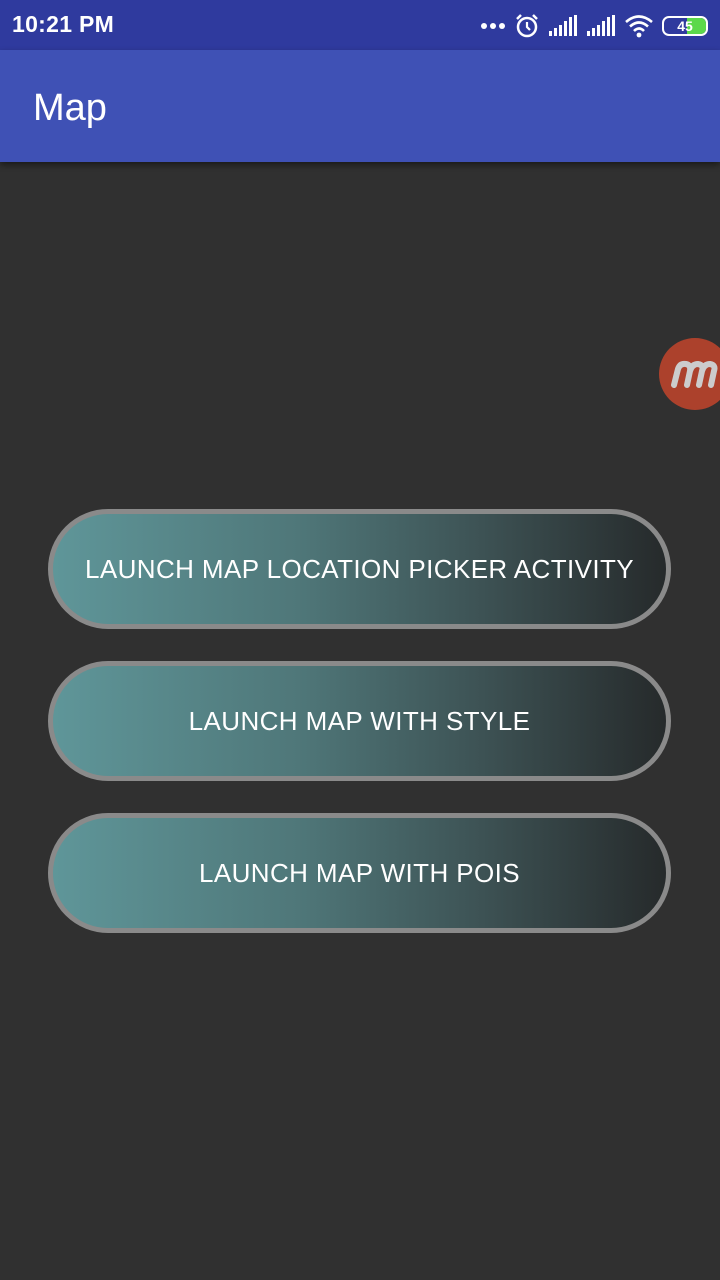 The height and width of the screenshot is (1280, 720). What do you see at coordinates (527, 26) in the screenshot?
I see `alarm-icon` at bounding box center [527, 26].